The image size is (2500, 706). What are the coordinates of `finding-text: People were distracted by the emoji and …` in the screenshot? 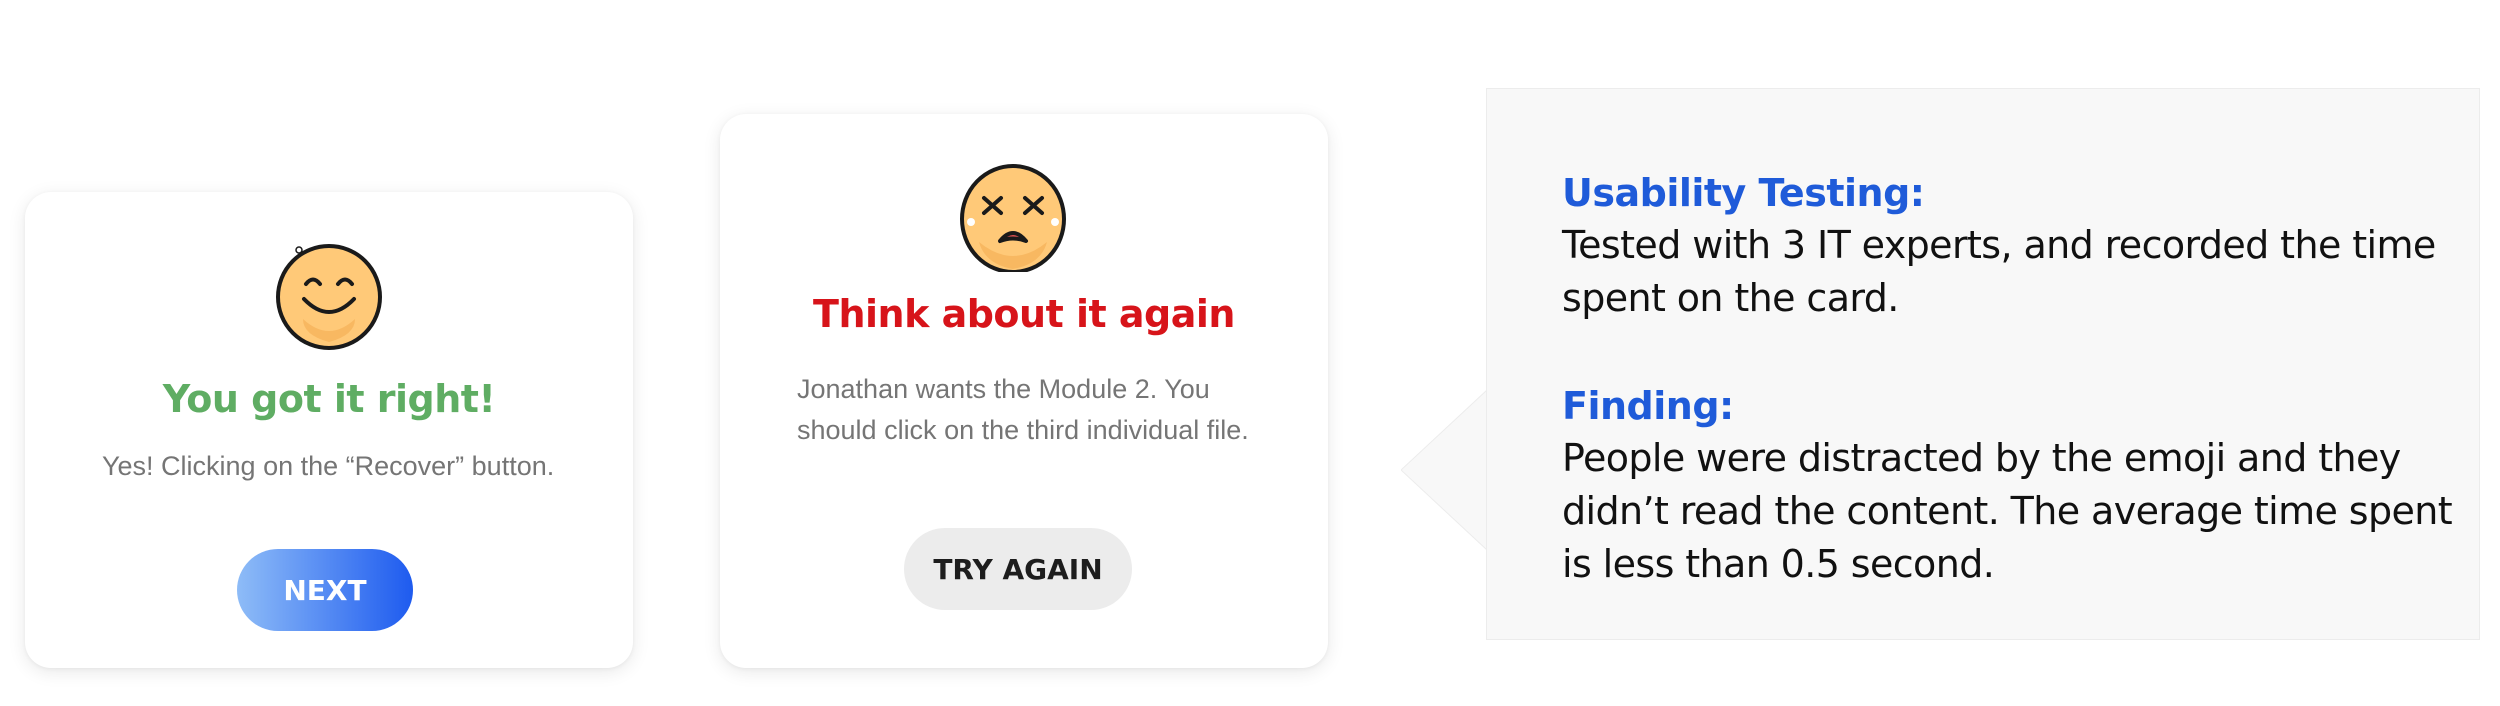 It's located at (2007, 511).